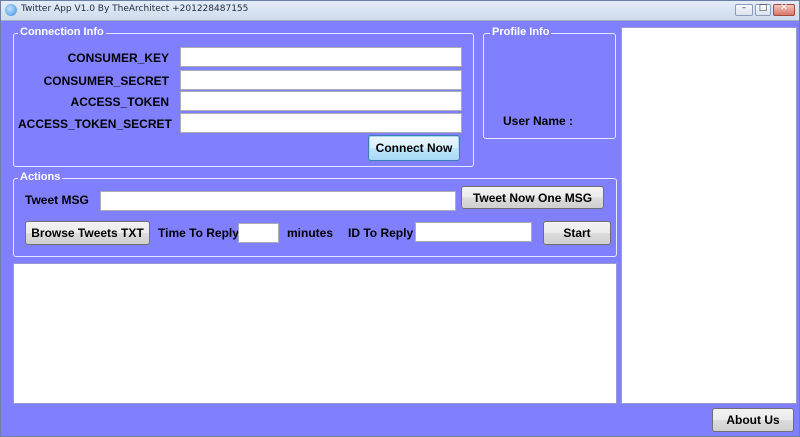 The height and width of the screenshot is (437, 800). I want to click on minimize-icon: –, so click(744, 8).